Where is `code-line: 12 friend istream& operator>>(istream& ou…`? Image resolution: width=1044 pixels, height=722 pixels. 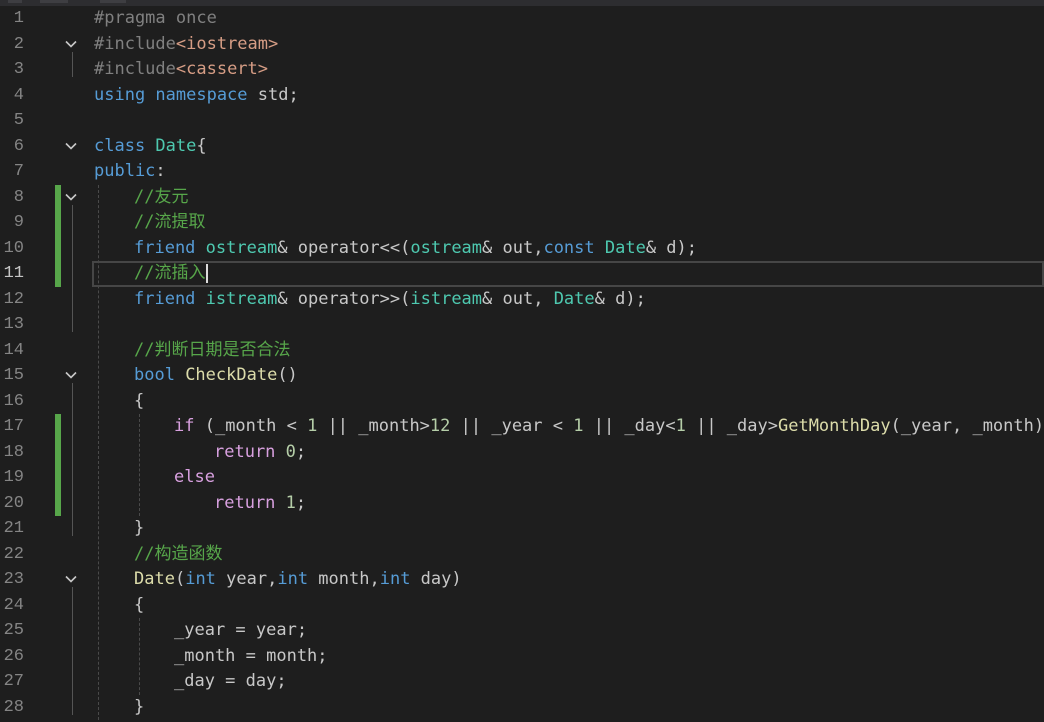
code-line: 12 friend istream& operator>>(istream& ou… is located at coordinates (522, 300).